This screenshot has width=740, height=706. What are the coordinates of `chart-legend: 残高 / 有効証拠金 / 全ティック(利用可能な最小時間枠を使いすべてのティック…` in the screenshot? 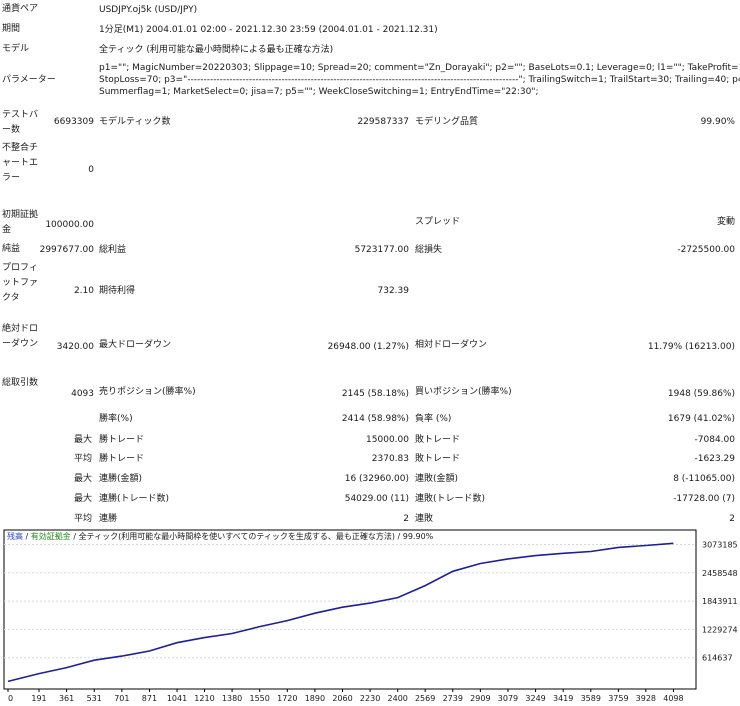 It's located at (220, 536).